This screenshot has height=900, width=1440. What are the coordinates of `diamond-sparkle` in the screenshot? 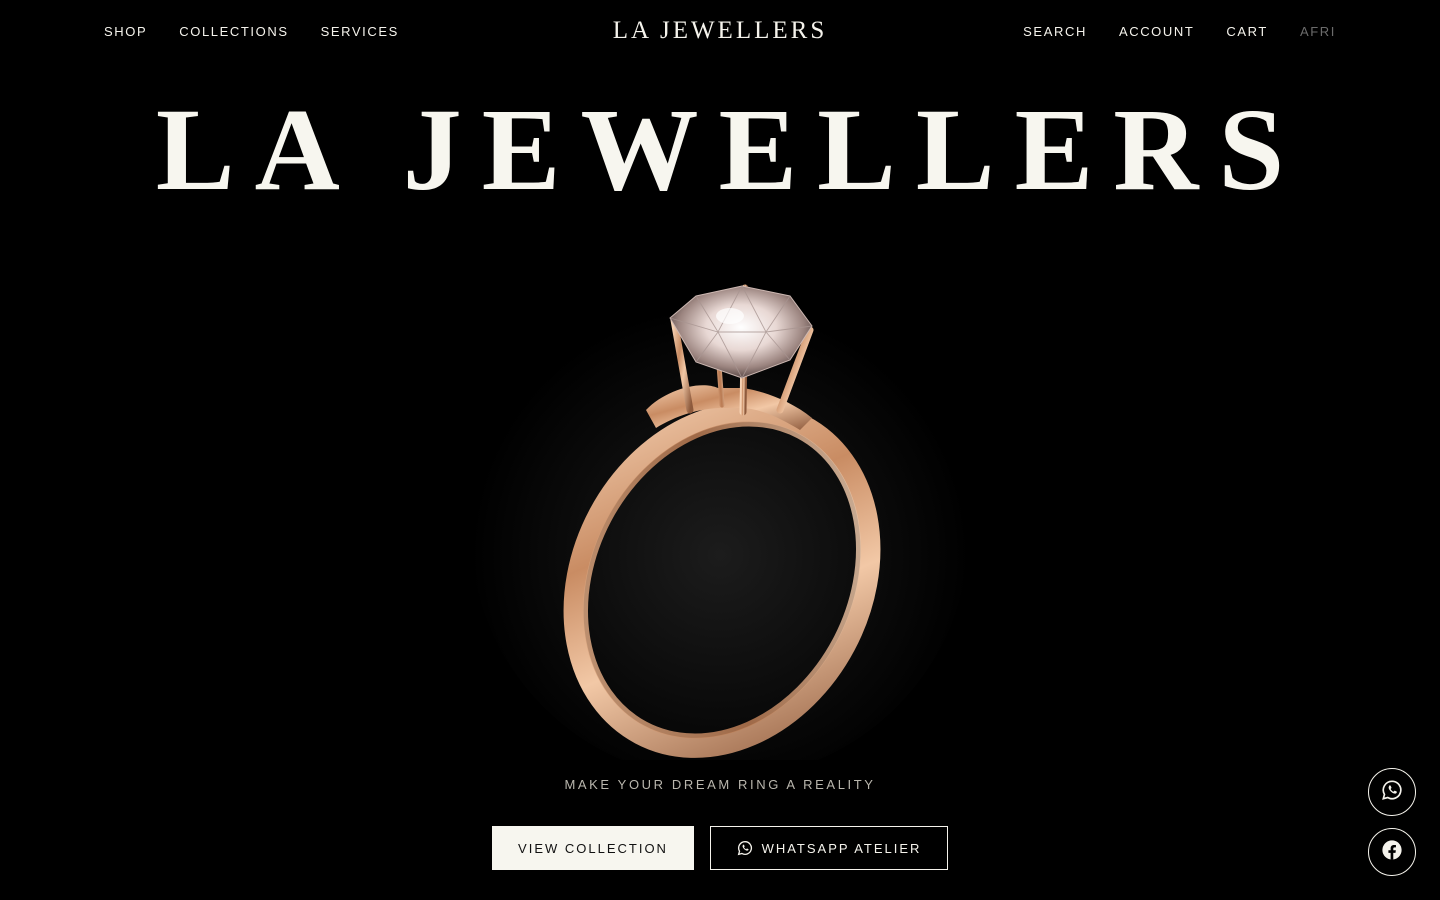 It's located at (730, 316).